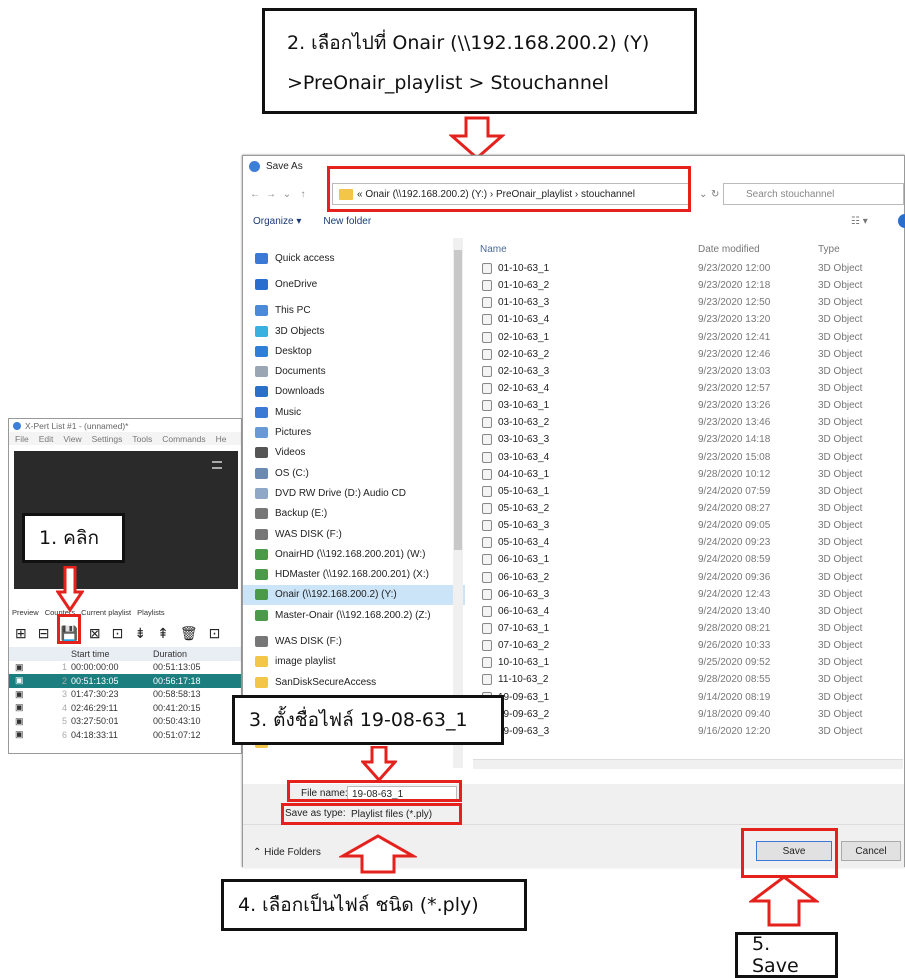 This screenshot has height=978, width=905. What do you see at coordinates (354, 682) in the screenshot?
I see `nav-item: SanDiskSecureAccess` at bounding box center [354, 682].